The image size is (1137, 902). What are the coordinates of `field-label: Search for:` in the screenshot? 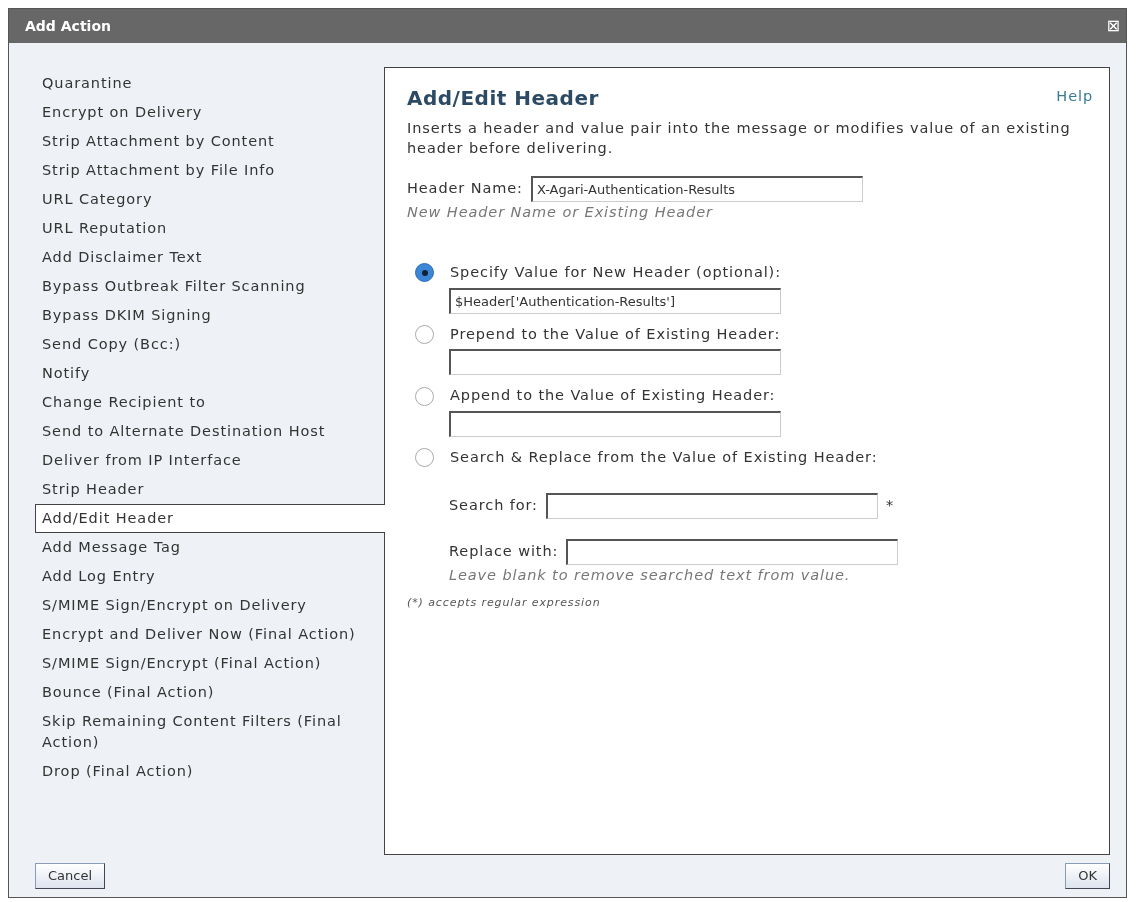 It's located at (493, 505).